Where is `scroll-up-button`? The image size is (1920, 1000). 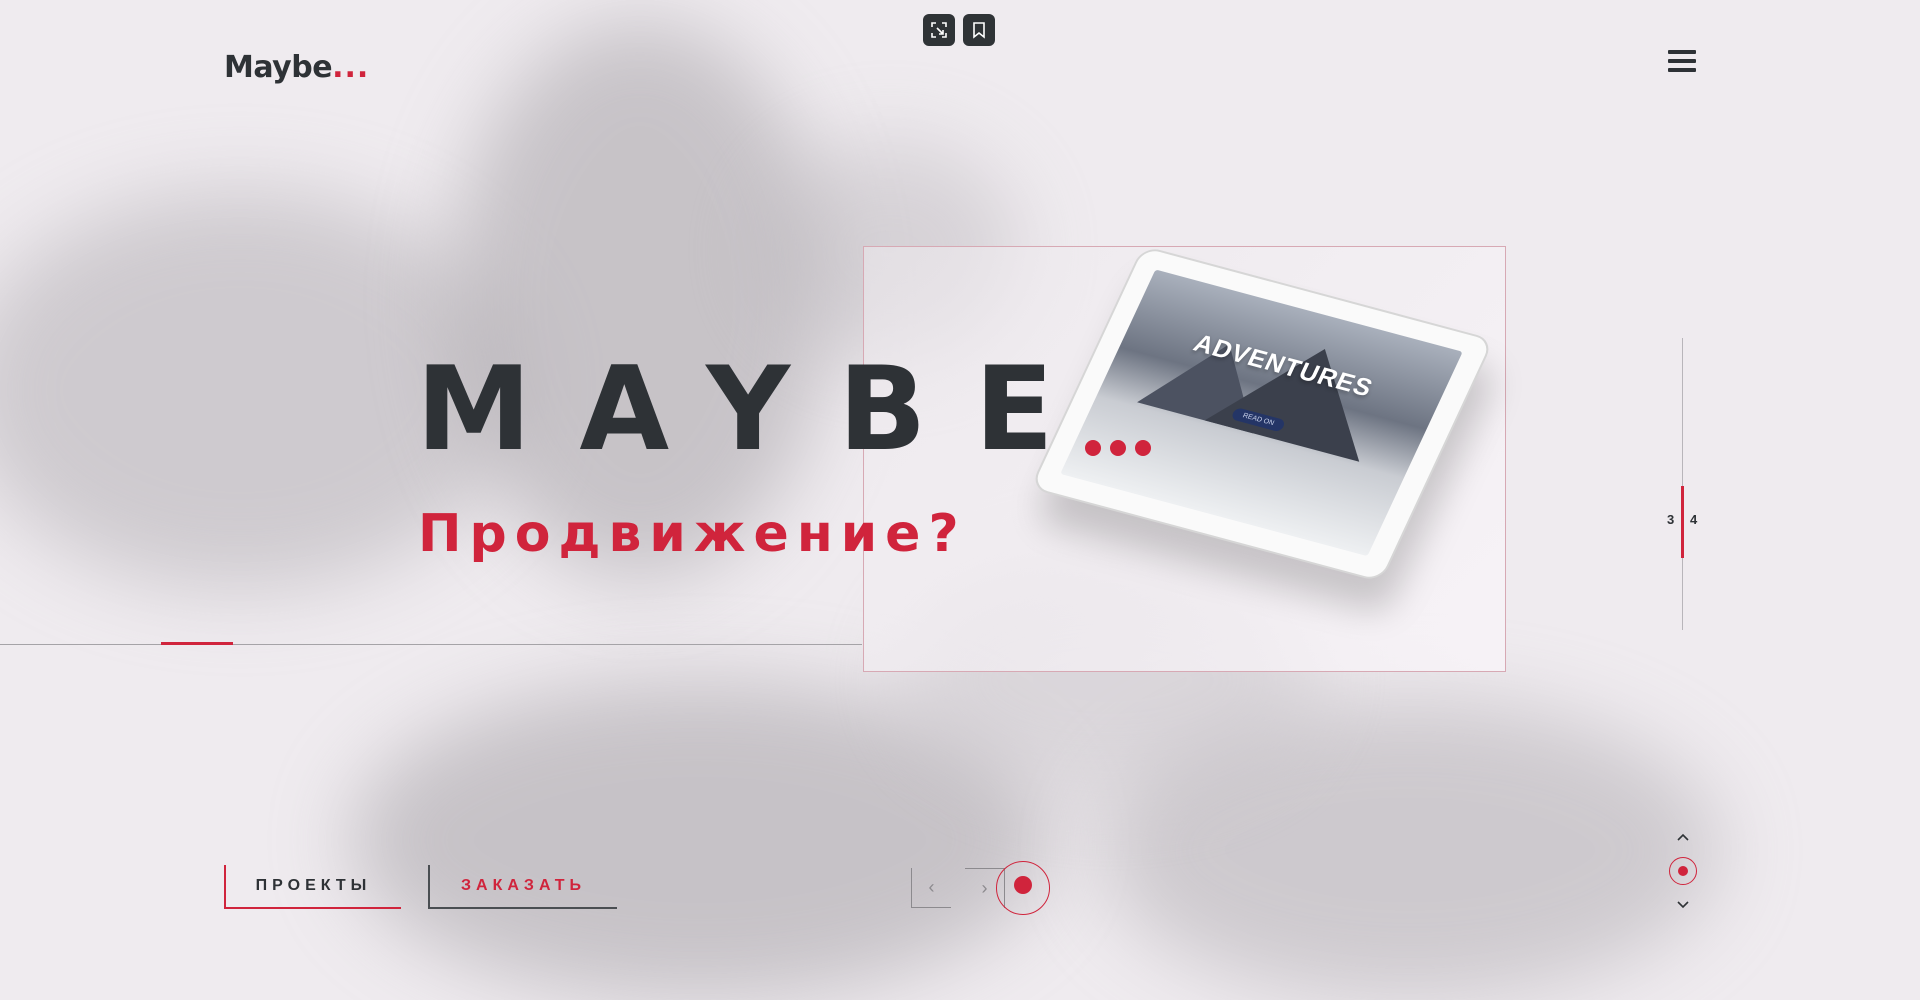
scroll-up-button is located at coordinates (1683, 837).